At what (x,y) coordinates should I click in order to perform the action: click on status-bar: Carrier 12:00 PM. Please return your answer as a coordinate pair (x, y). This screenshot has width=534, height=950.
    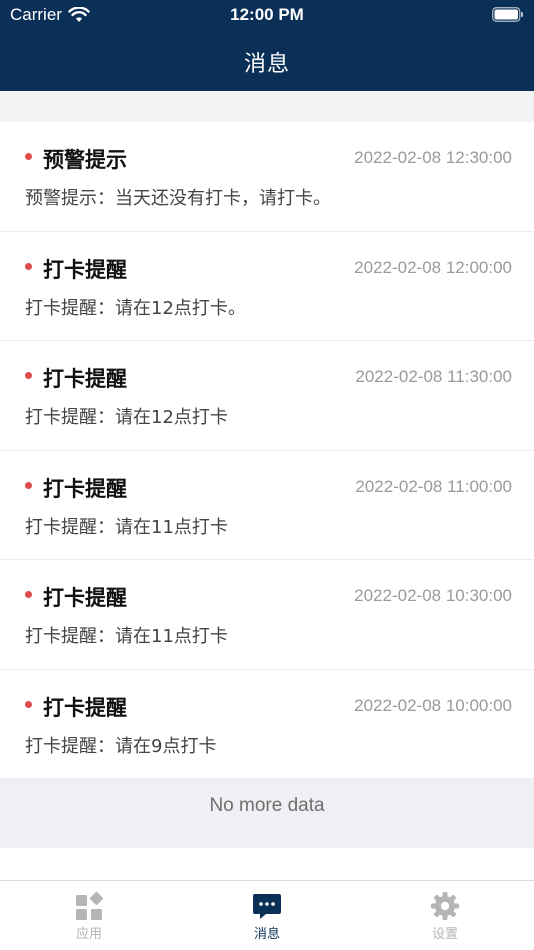
    Looking at the image, I should click on (267, 15).